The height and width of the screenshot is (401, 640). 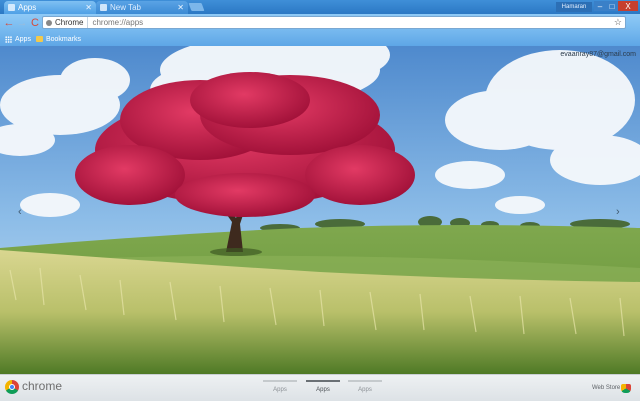 What do you see at coordinates (50, 7) in the screenshot?
I see `tab-apps: Apps ✕` at bounding box center [50, 7].